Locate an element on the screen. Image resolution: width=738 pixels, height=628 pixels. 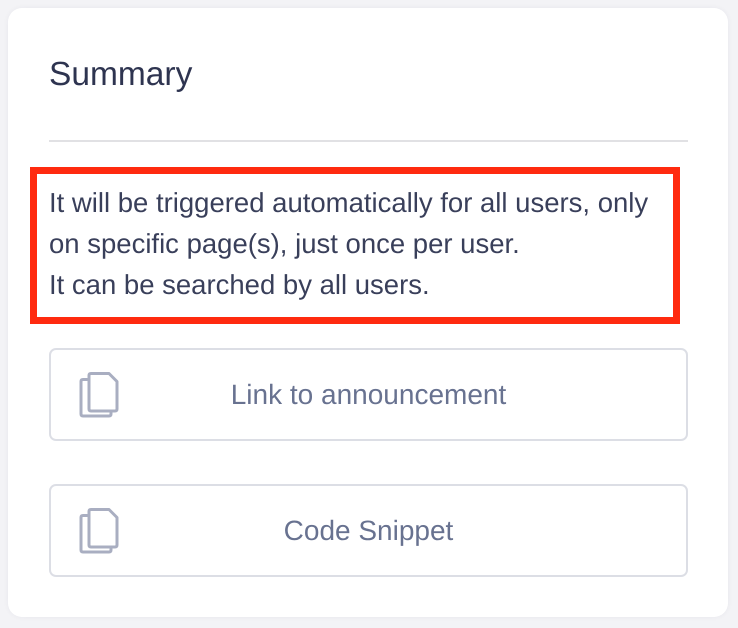
description-text: It will be triggered automatically for all users, only on specific page(s), just once per user. is located at coordinates (349, 223).